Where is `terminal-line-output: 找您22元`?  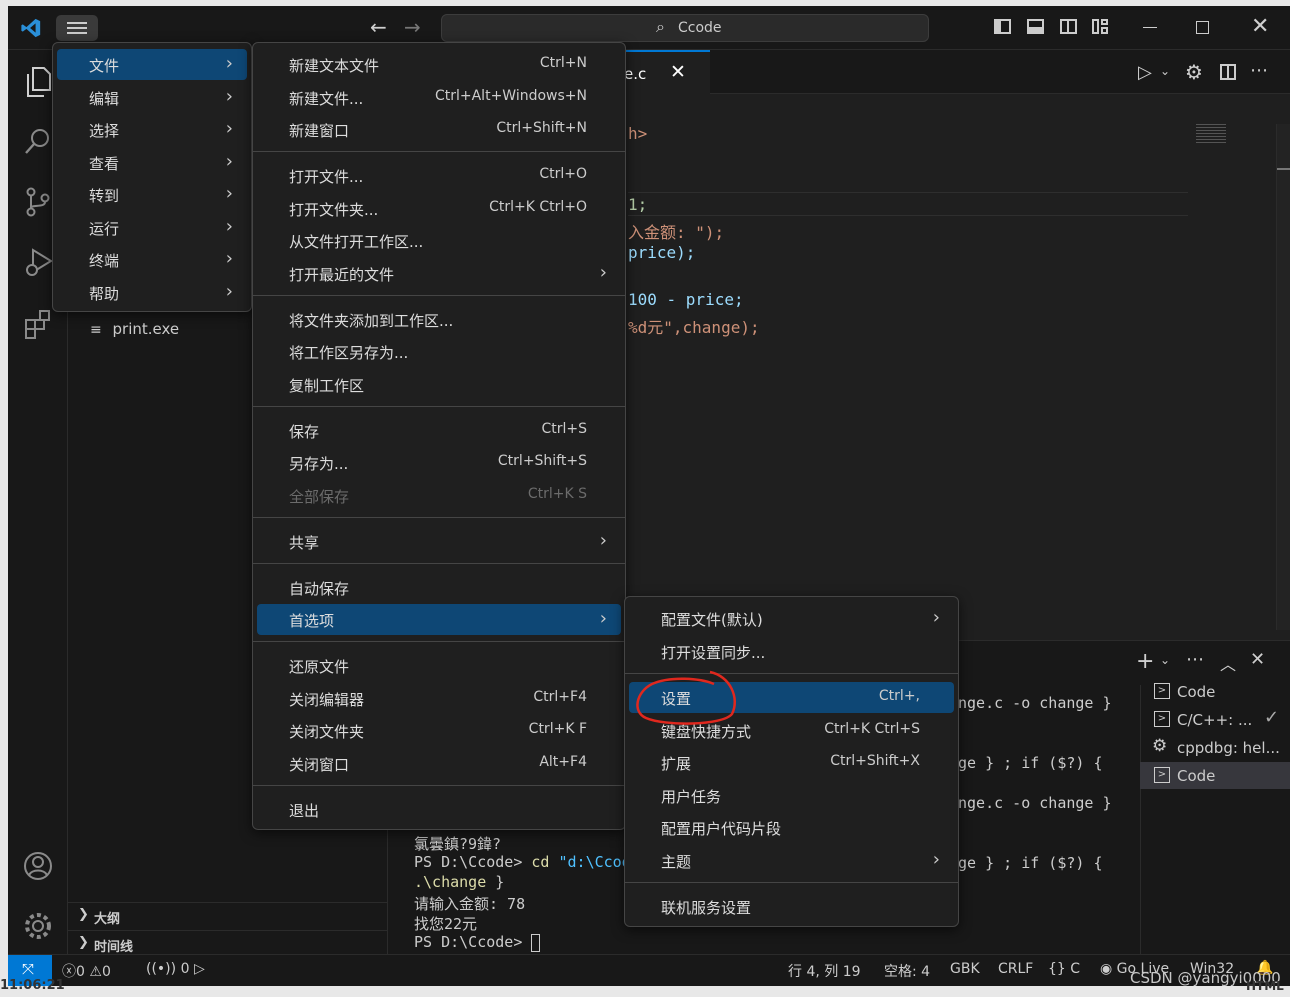
terminal-line-output: 找您22元 is located at coordinates (446, 924).